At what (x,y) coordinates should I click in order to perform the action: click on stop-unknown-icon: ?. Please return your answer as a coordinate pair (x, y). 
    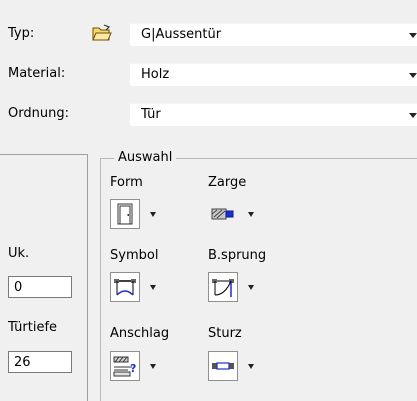
    Looking at the image, I should click on (125, 366).